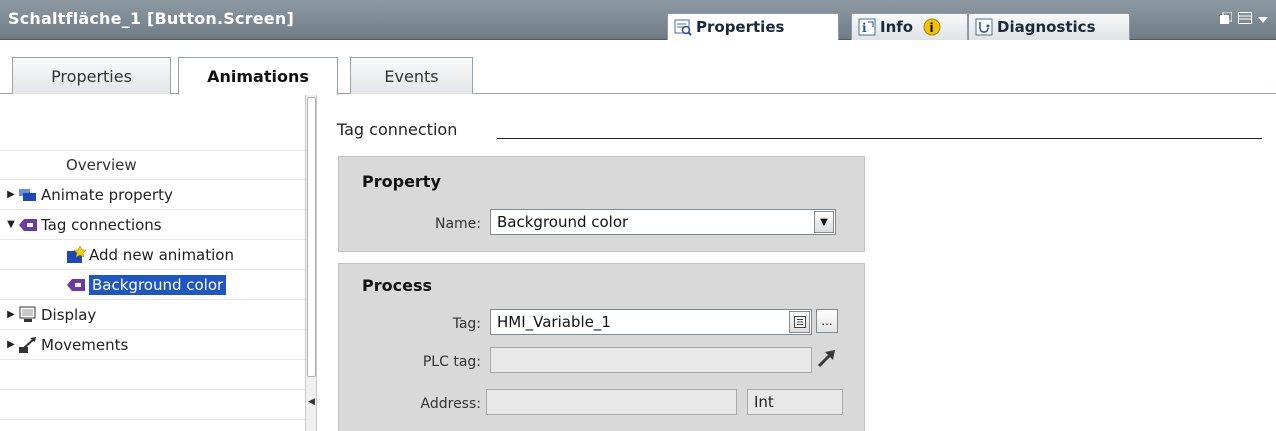 The height and width of the screenshot is (431, 1276). Describe the element at coordinates (161, 254) in the screenshot. I see `tree-item-label: Add new animation` at that location.